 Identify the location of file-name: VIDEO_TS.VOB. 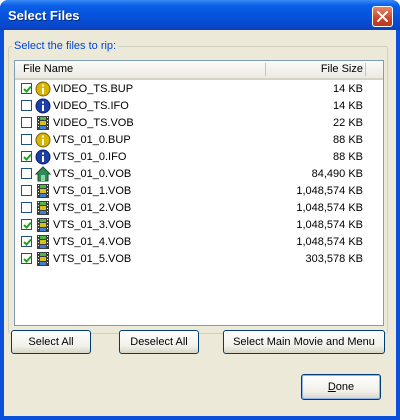
(93, 123).